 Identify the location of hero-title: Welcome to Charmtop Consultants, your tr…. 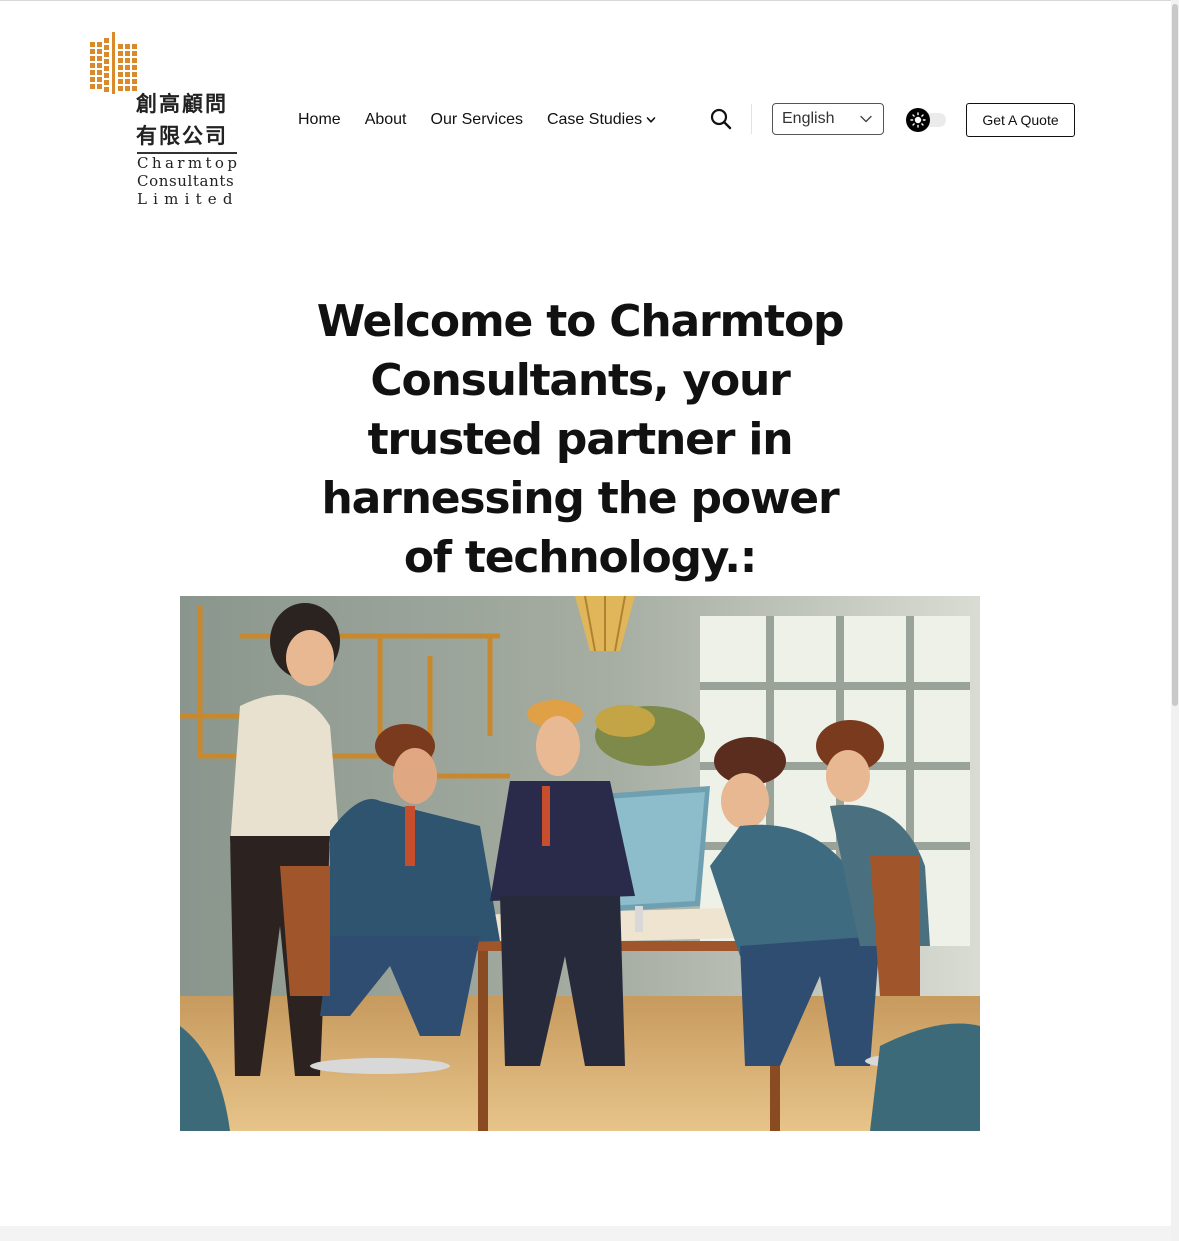
(580, 439).